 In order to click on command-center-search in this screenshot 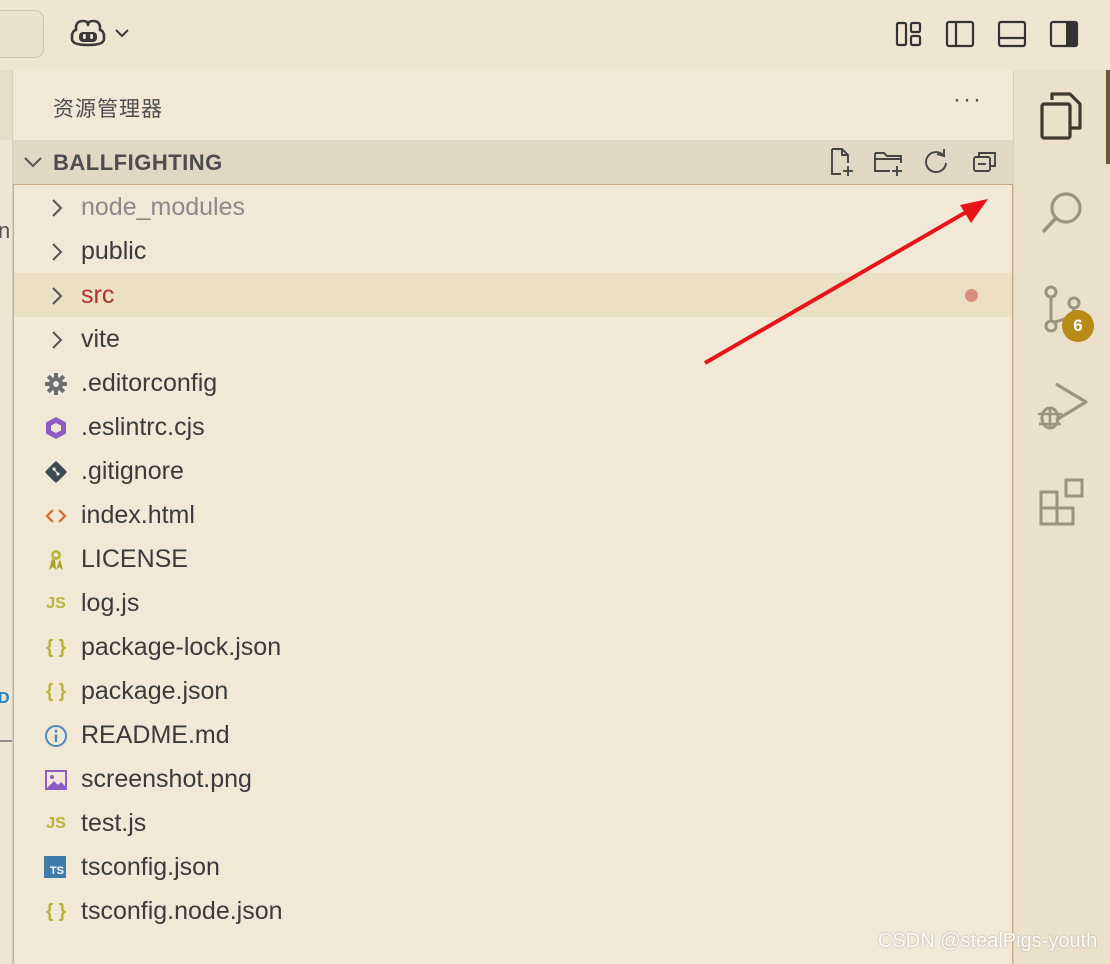, I will do `click(22, 34)`.